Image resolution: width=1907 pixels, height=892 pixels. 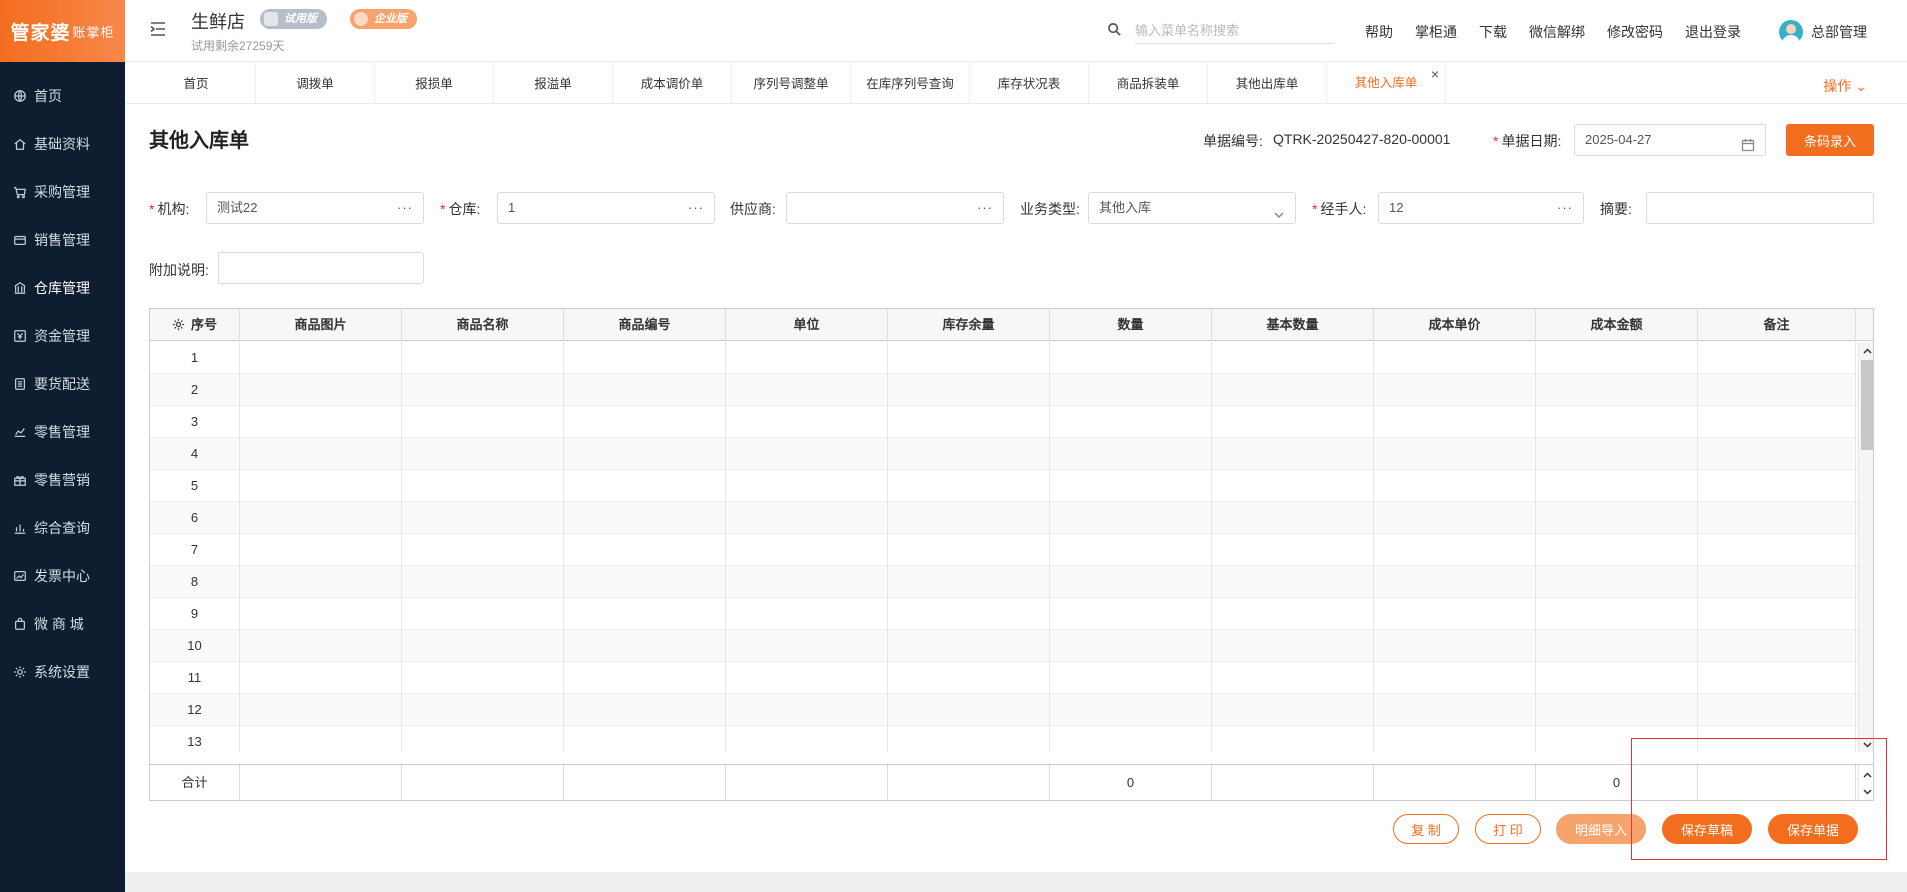 I want to click on tab-serial-adjust: 序列号调整单, so click(x=791, y=82).